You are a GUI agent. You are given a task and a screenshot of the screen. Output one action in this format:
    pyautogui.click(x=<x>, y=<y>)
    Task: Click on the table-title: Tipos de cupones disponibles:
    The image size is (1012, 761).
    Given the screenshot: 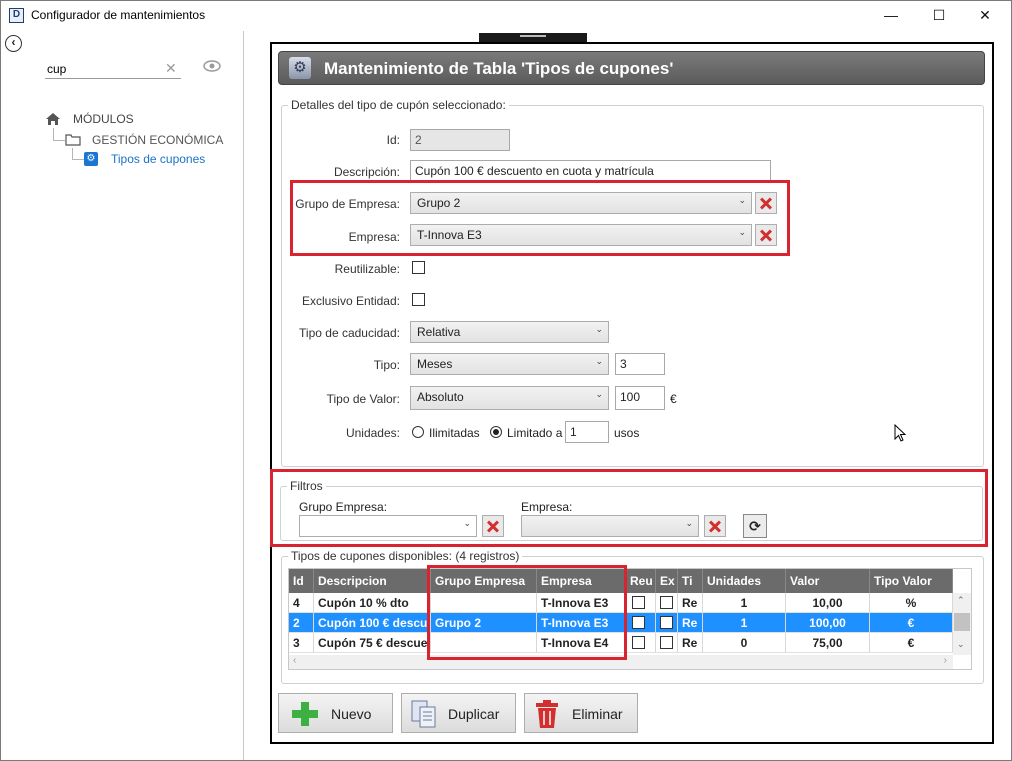 What is the action you would take?
    pyautogui.click(x=371, y=556)
    